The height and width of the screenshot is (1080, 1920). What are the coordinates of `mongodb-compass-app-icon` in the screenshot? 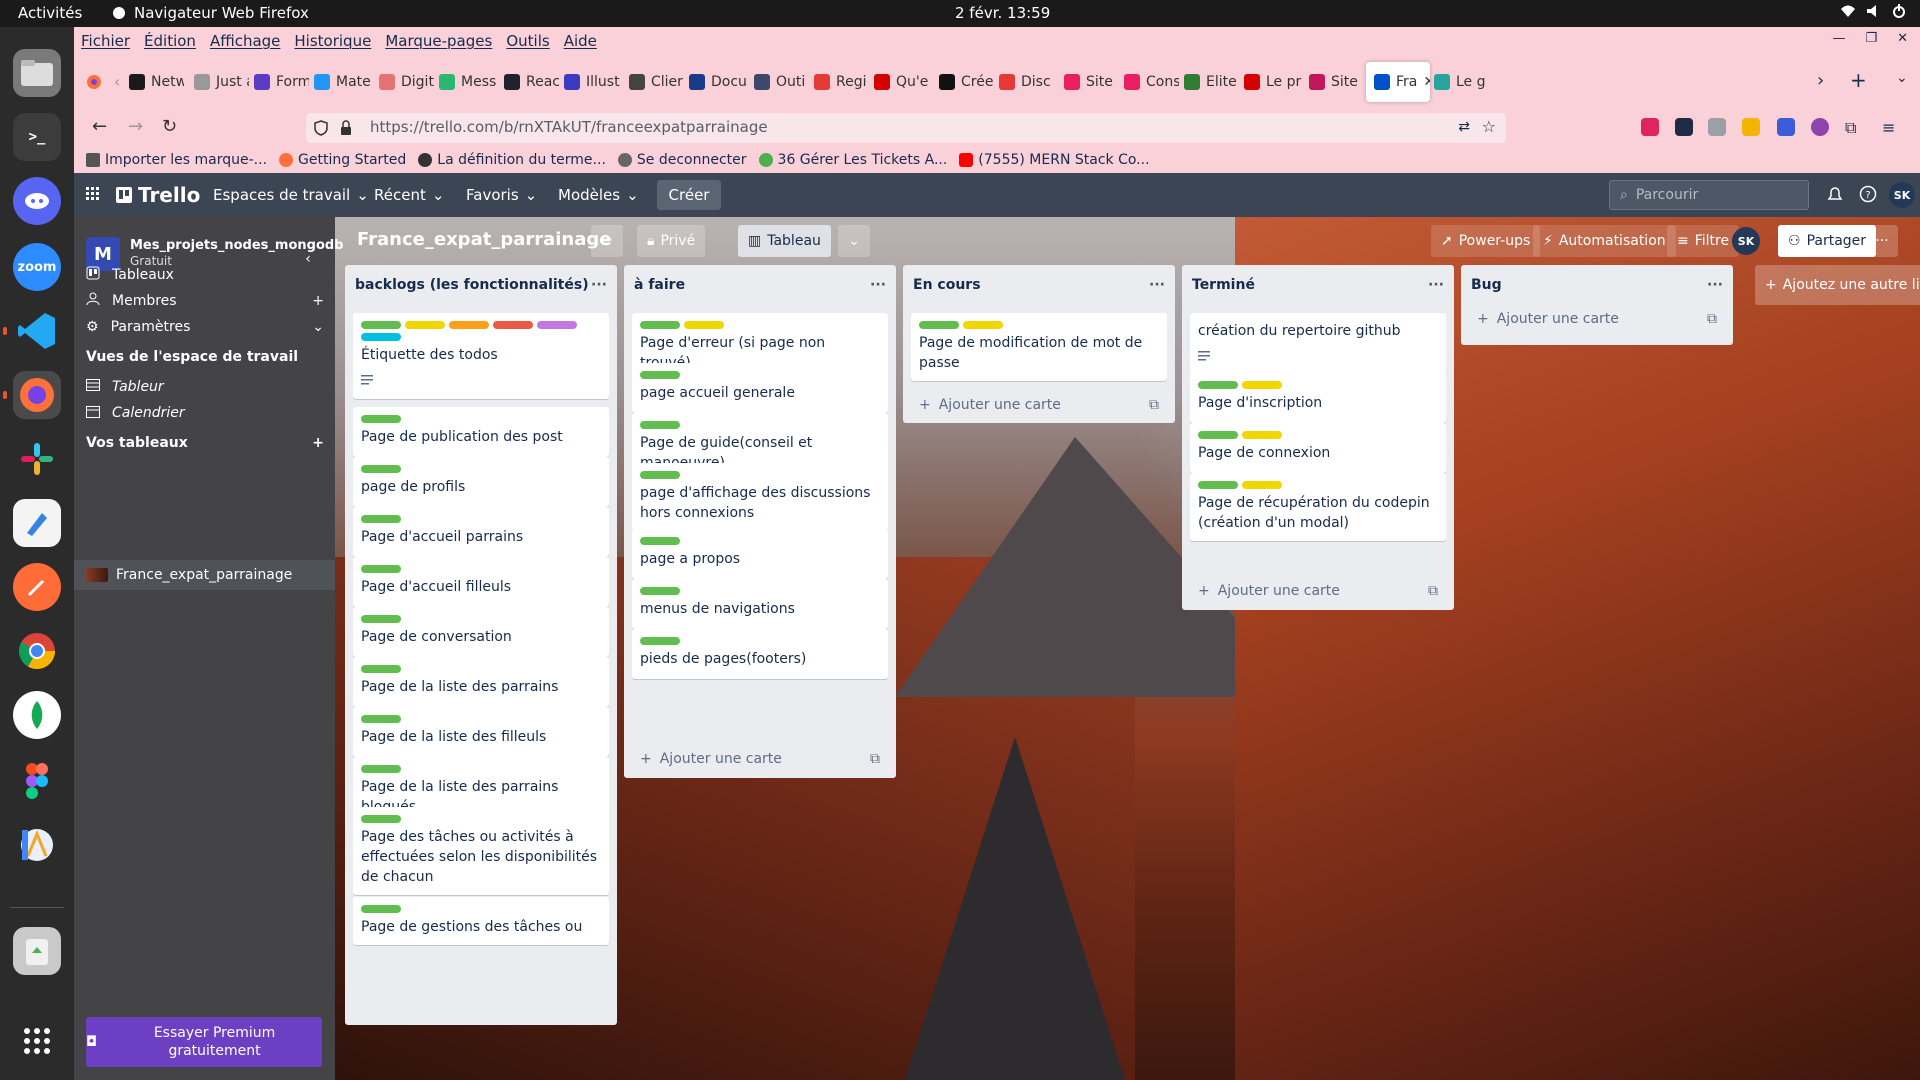 It's located at (37, 715).